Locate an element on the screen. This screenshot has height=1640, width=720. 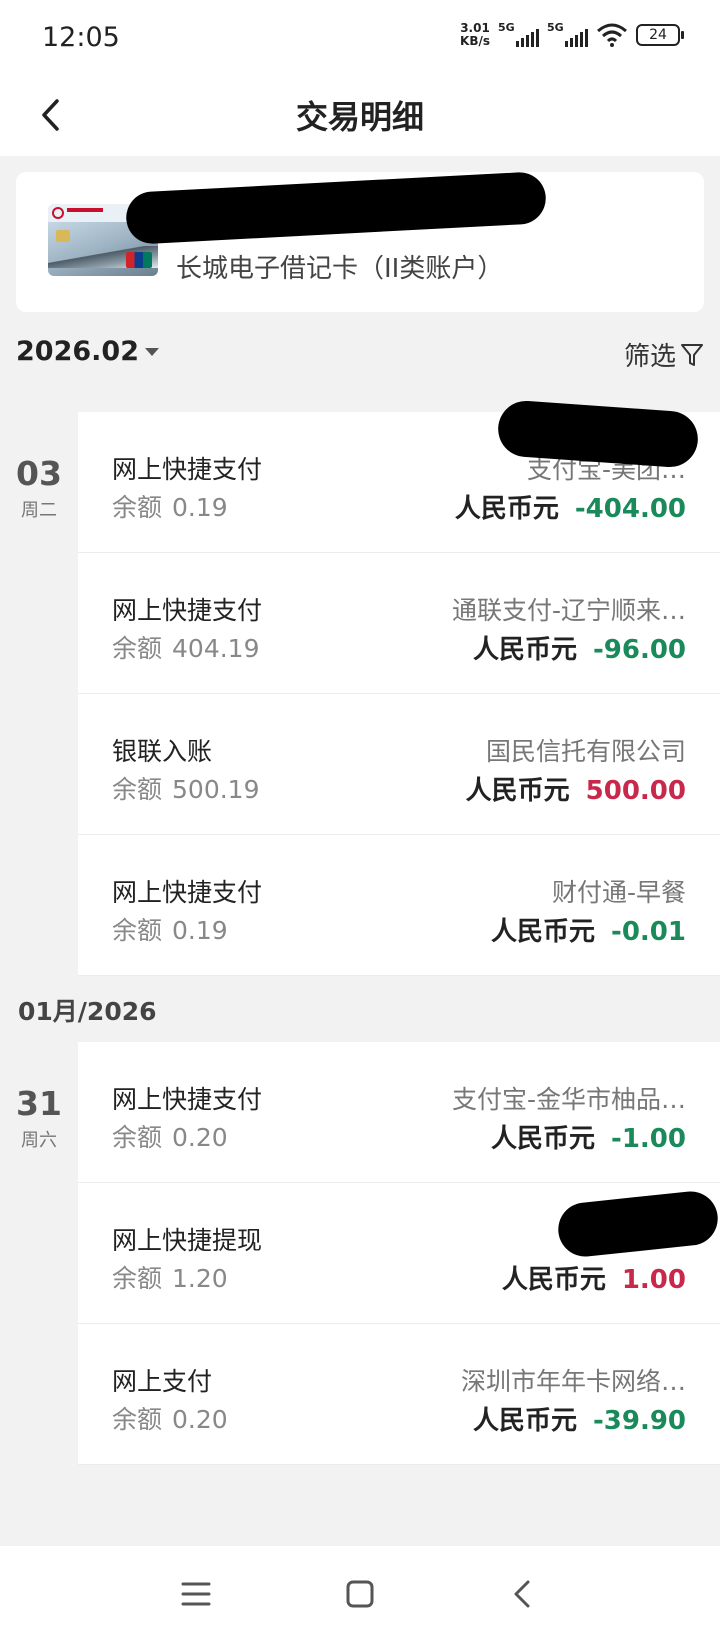
account-card: 长城电子借记卡（II类账户） is located at coordinates (360, 241).